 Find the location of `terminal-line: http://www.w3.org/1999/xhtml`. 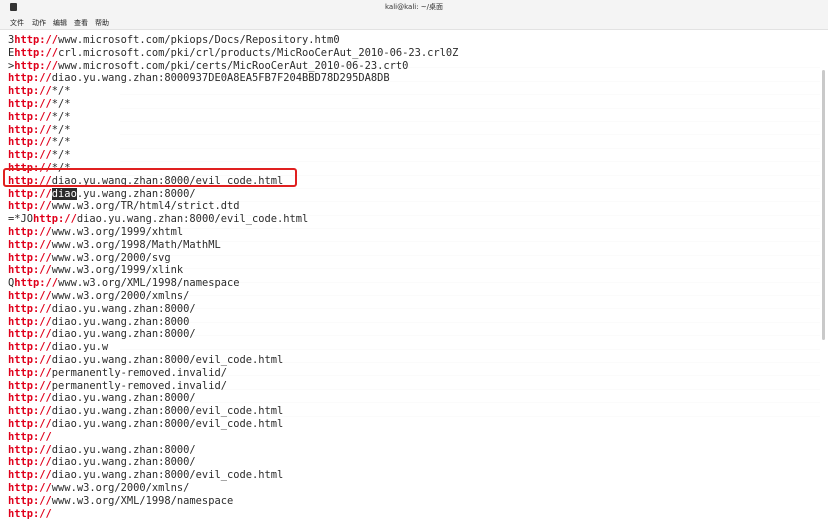

terminal-line: http://www.w3.org/1999/xhtml is located at coordinates (95, 232).